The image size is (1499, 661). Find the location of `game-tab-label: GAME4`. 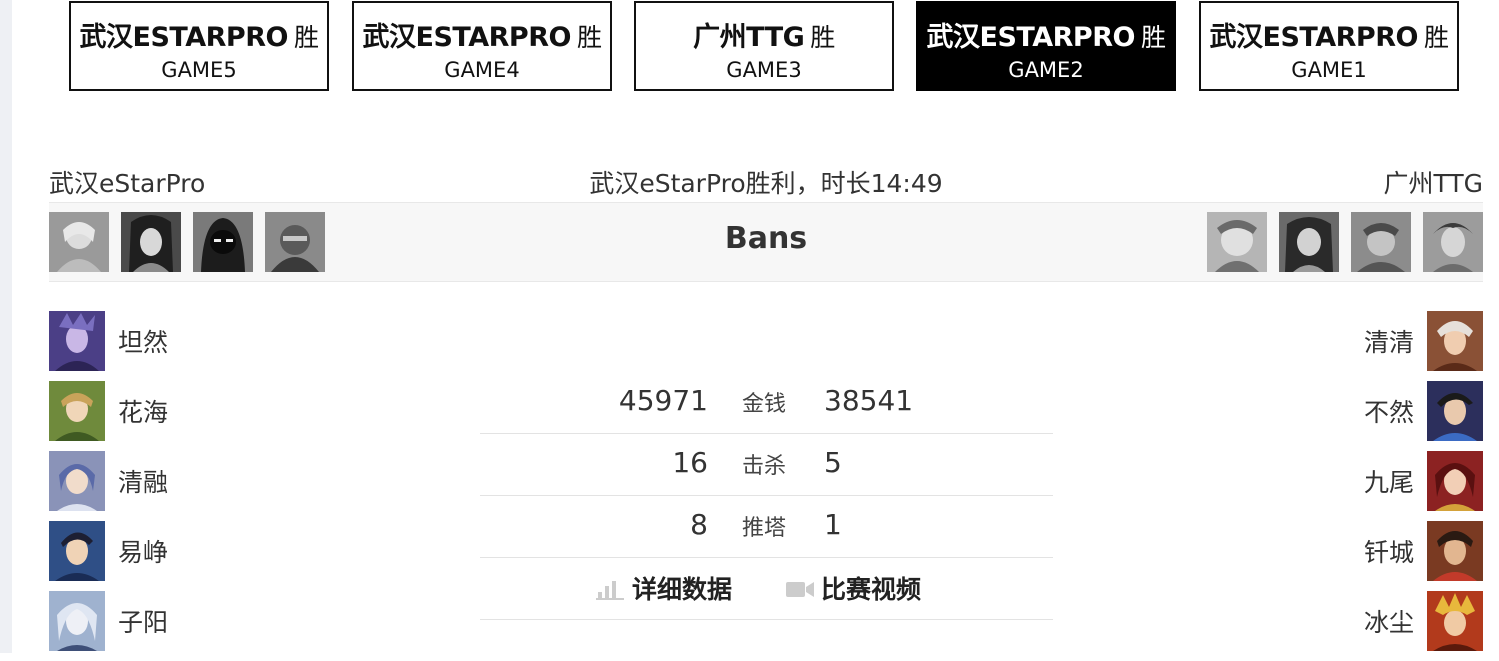

game-tab-label: GAME4 is located at coordinates (482, 70).